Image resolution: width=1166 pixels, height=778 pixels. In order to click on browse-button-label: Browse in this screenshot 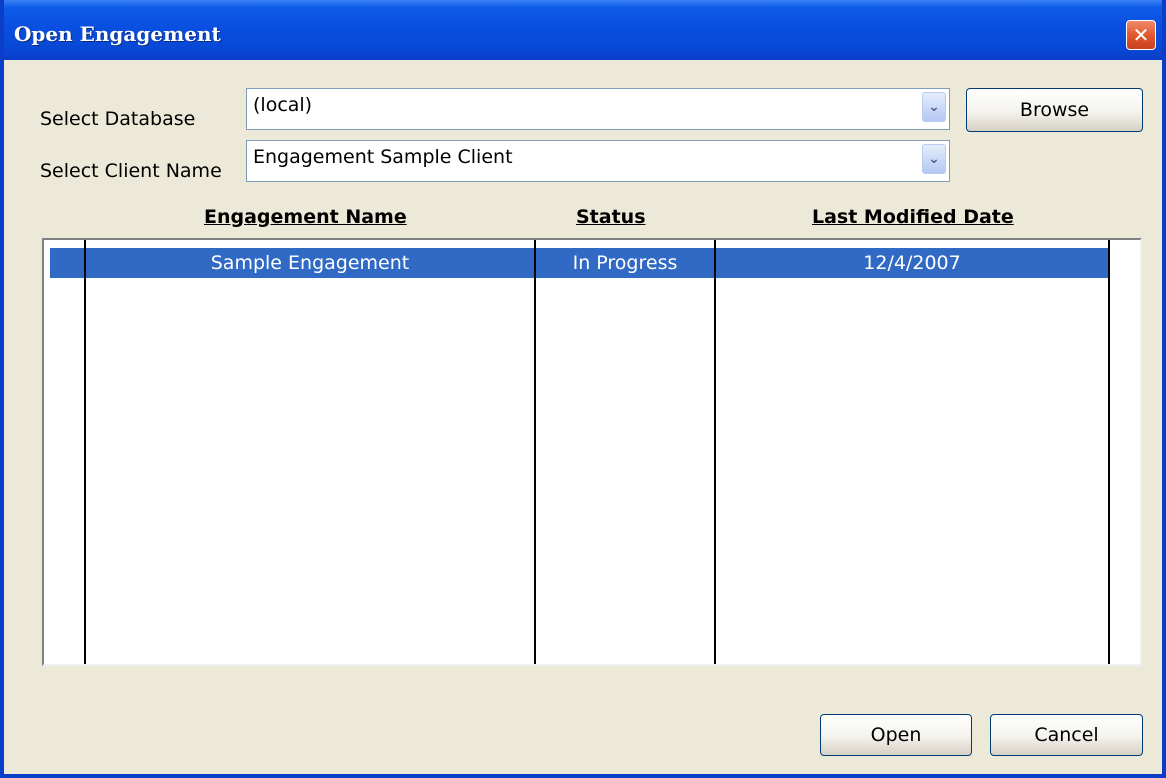, I will do `click(1054, 110)`.